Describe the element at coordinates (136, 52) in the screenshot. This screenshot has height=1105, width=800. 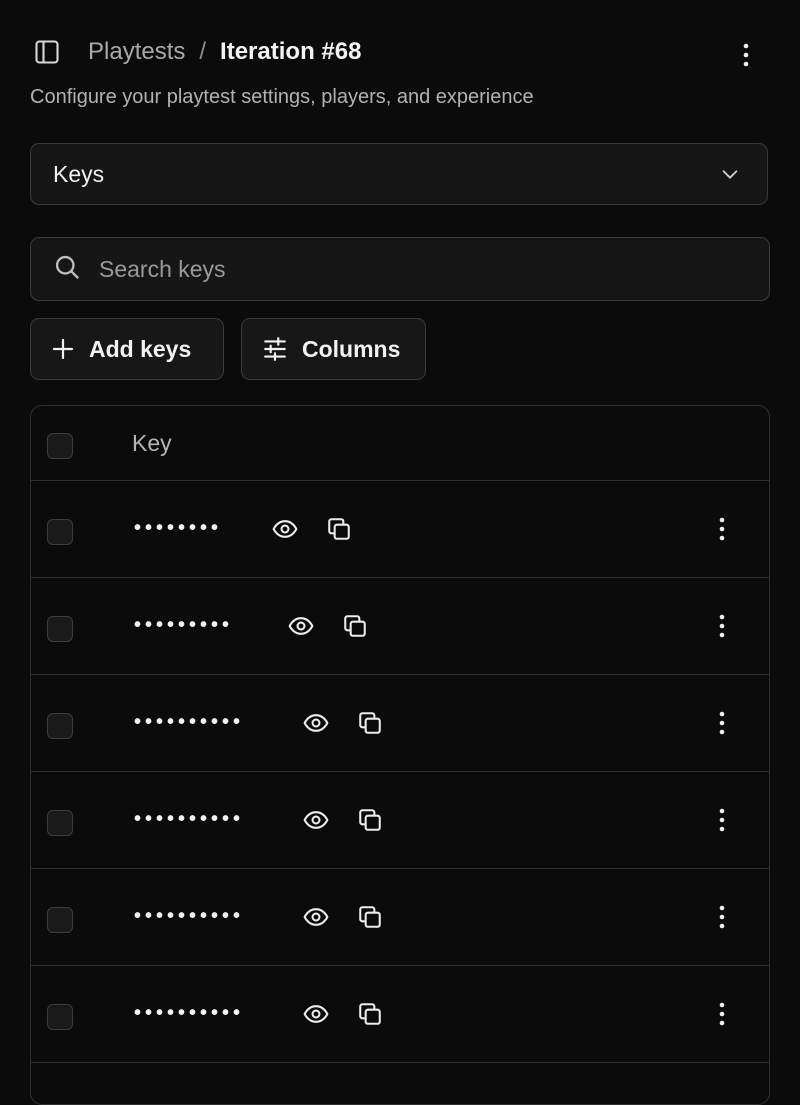
I see `breadcrumb-playtests: Playtests` at that location.